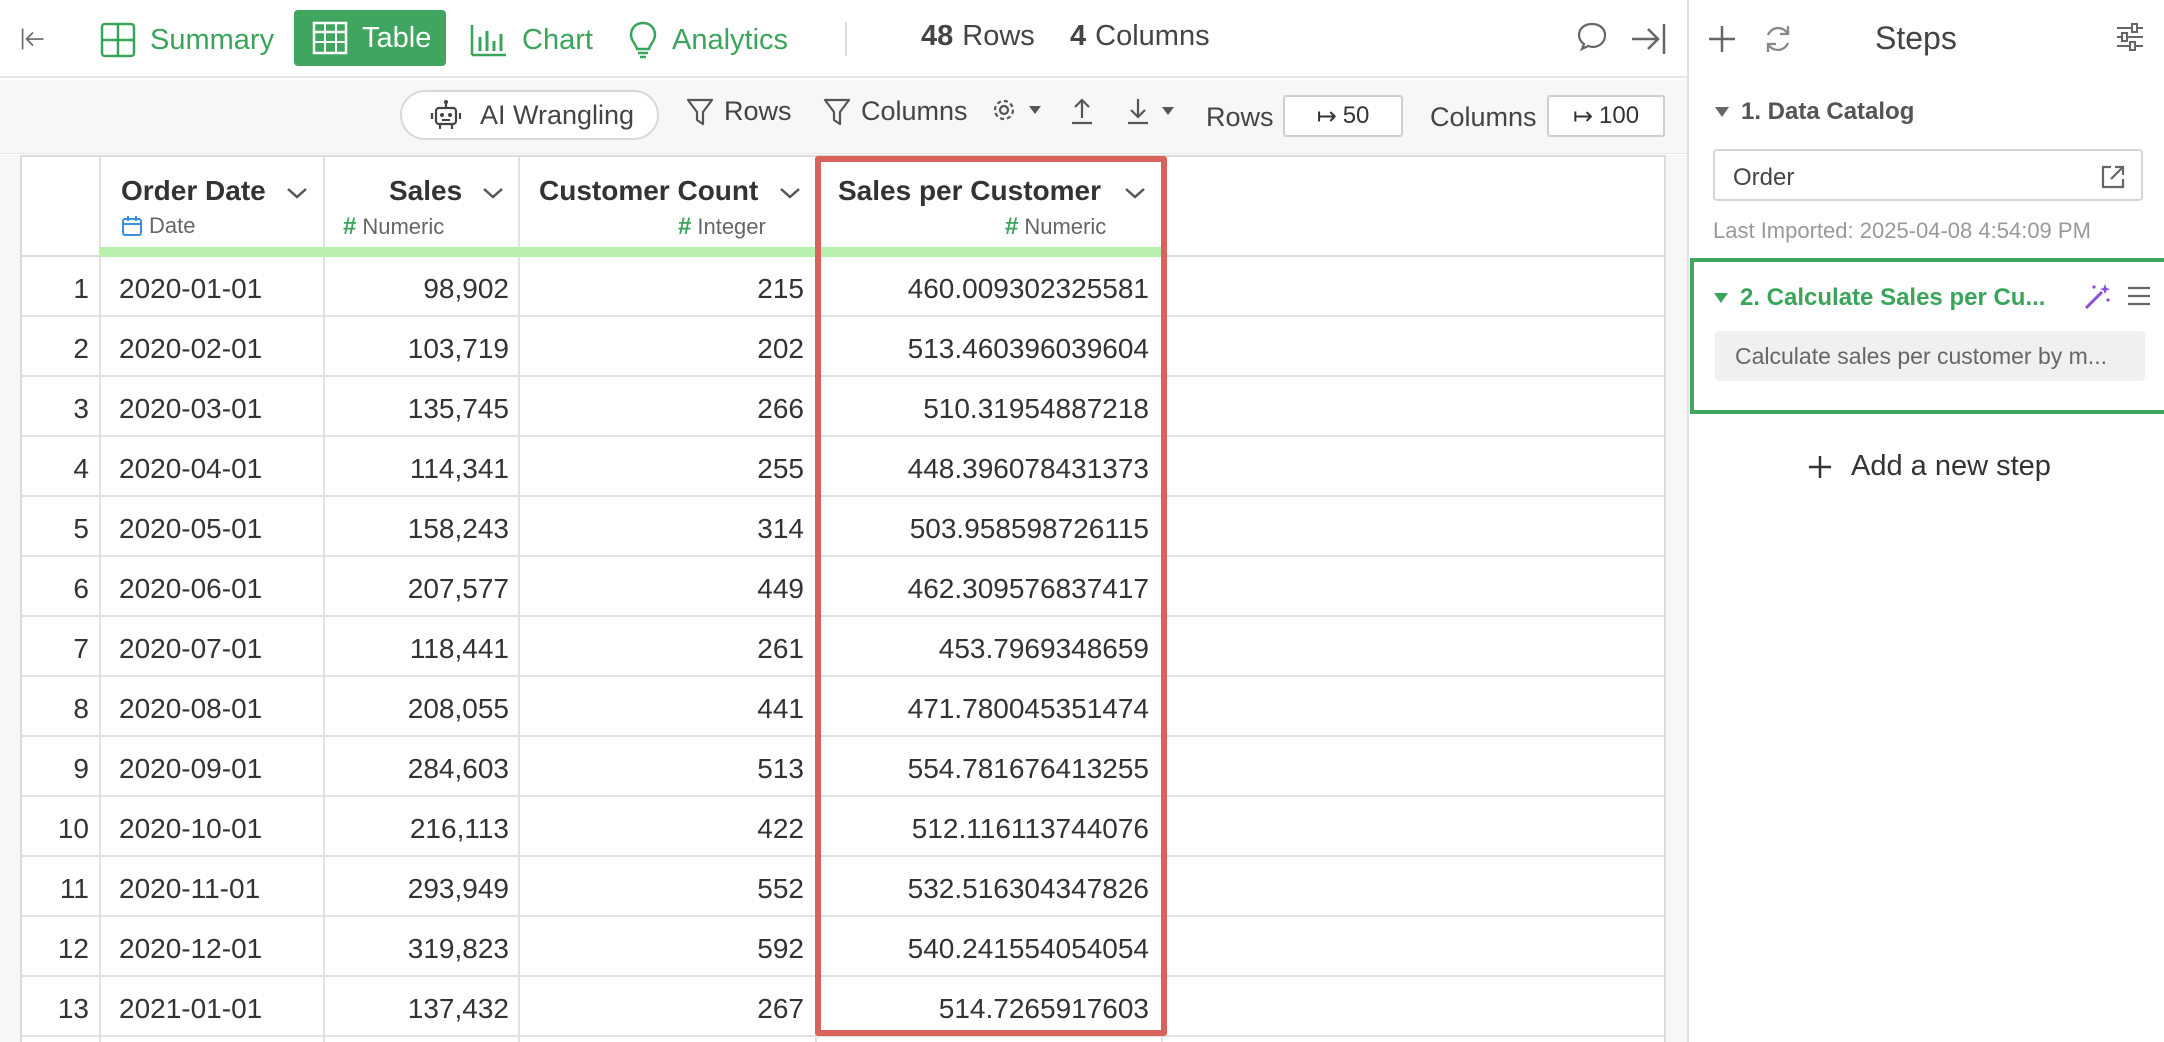 The height and width of the screenshot is (1042, 2164). What do you see at coordinates (458, 769) in the screenshot?
I see `table-cell: 284,603` at bounding box center [458, 769].